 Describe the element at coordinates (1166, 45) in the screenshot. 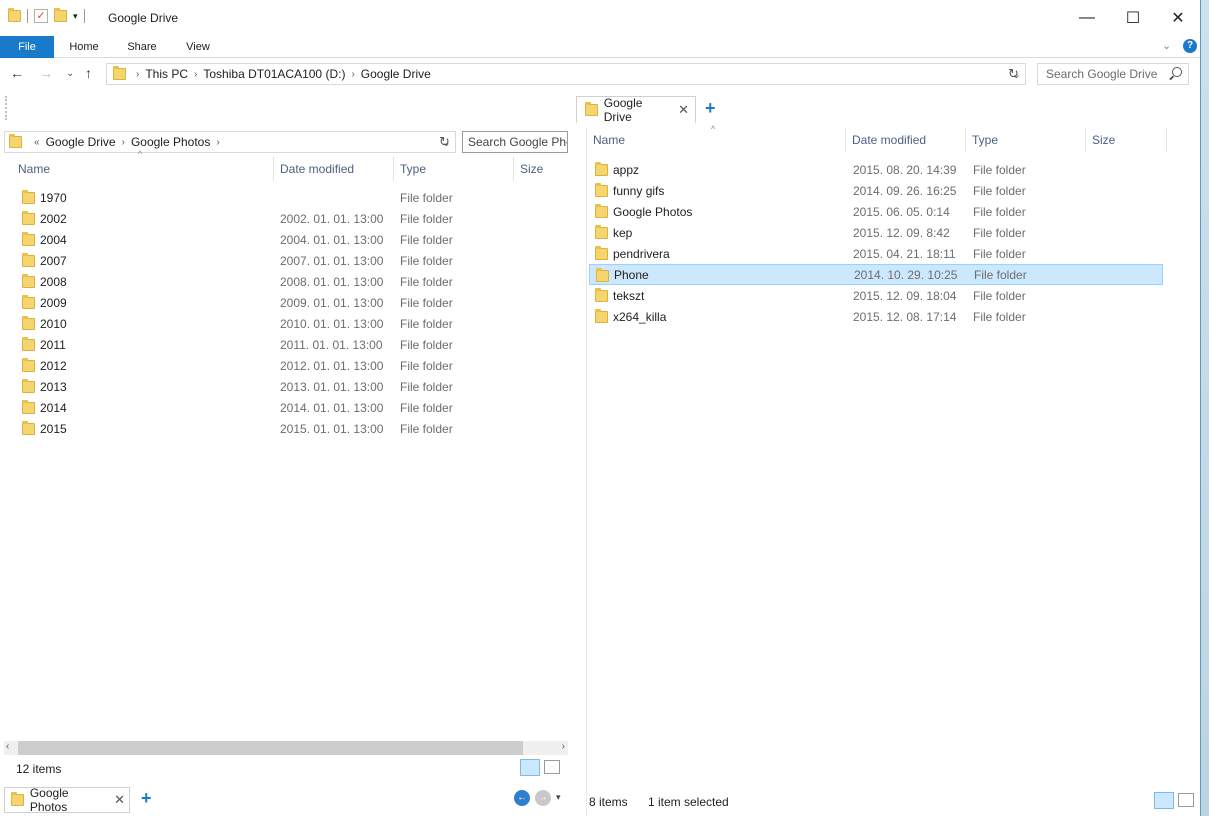

I see `chevron-down-icon: ⌄` at that location.